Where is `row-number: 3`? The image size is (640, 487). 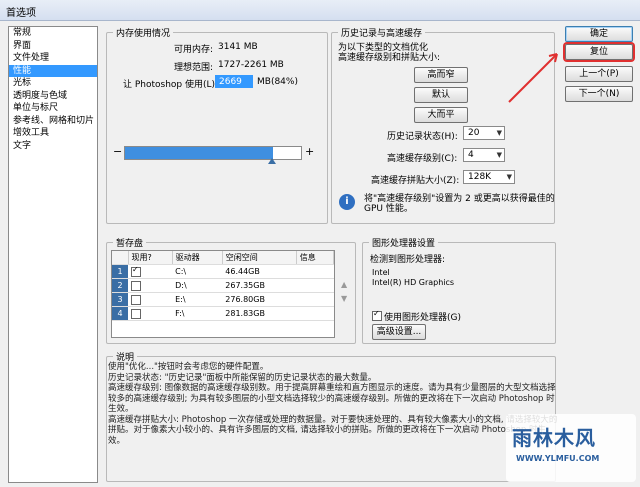
row-number: 3 is located at coordinates (120, 299).